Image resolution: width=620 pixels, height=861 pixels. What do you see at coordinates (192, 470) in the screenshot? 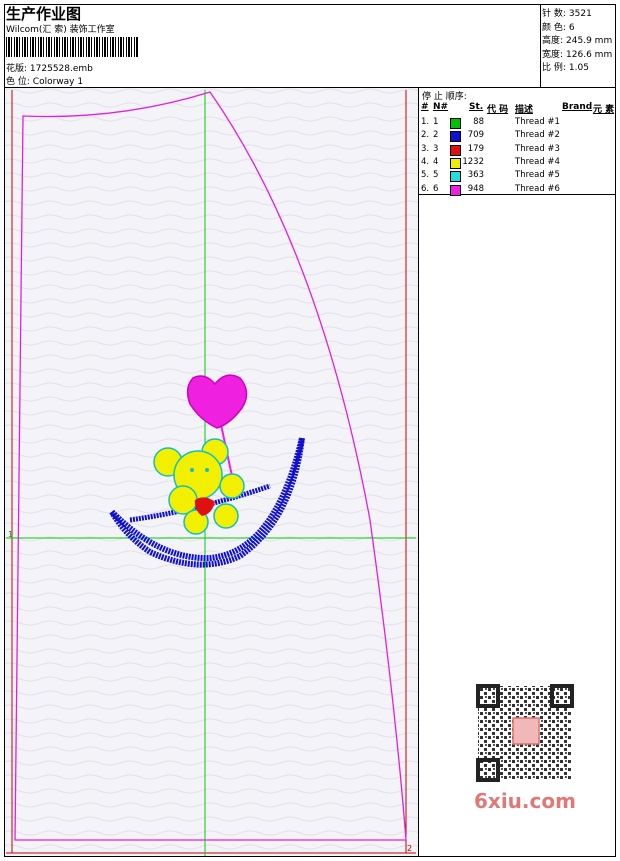
I see `bear-eye-left` at bounding box center [192, 470].